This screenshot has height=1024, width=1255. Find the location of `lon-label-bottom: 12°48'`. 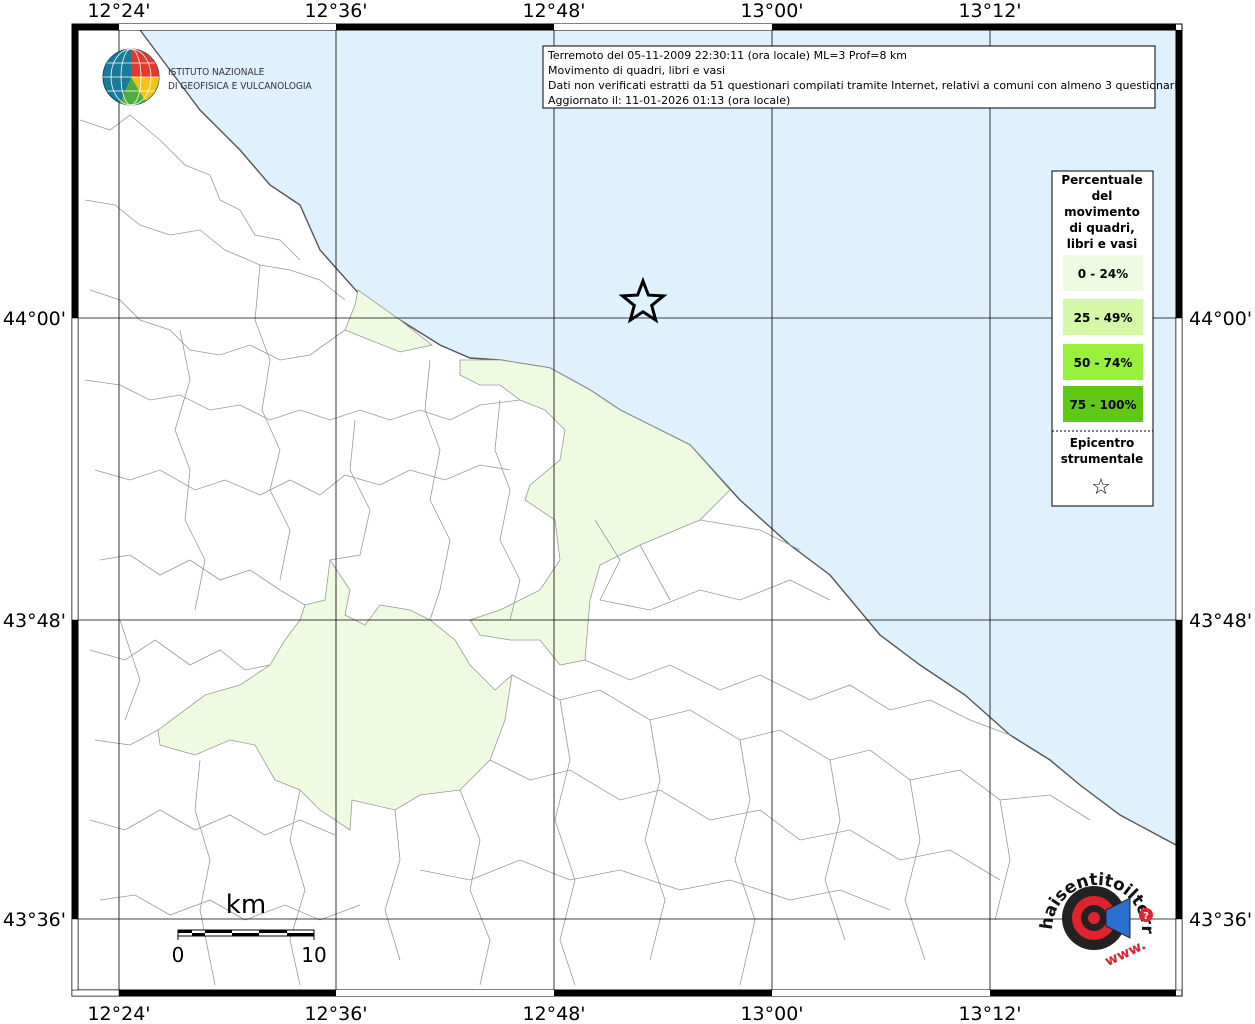

lon-label-bottom: 12°48' is located at coordinates (553, 1013).